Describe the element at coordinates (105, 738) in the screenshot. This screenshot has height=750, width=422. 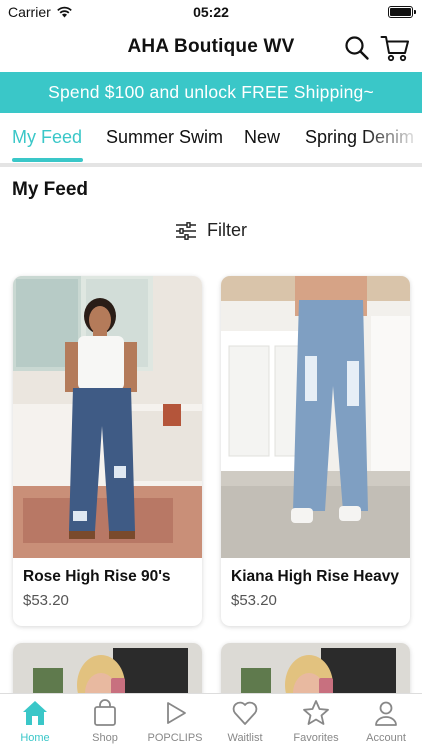
I see `nav-shop-label: Shop` at that location.